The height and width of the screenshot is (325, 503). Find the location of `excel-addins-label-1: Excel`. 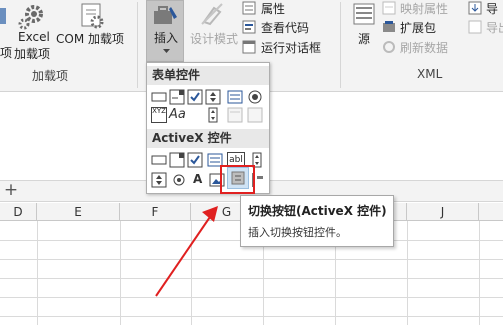

excel-addins-label-1: Excel is located at coordinates (34, 37).